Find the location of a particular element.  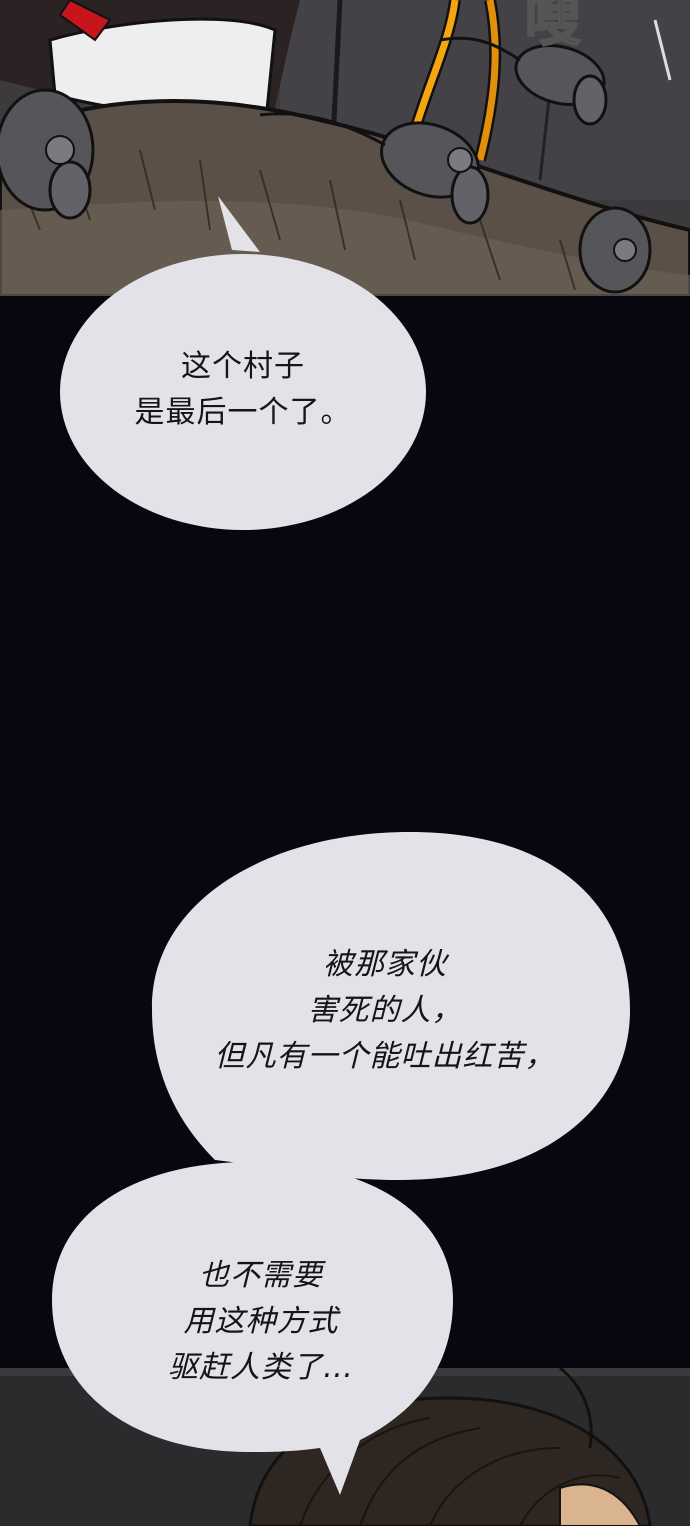

dialogue-line: 是最后一个了。 is located at coordinates (243, 412).